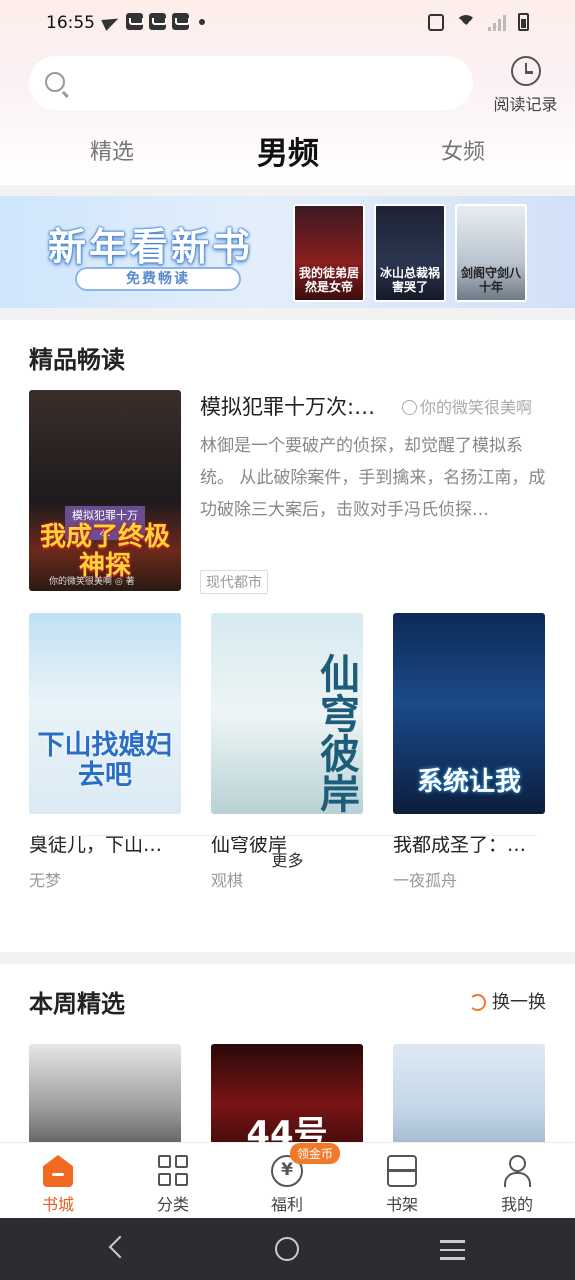 Image resolution: width=575 pixels, height=1280 pixels. I want to click on book-cover: 仙穹彼岸, so click(287, 713).